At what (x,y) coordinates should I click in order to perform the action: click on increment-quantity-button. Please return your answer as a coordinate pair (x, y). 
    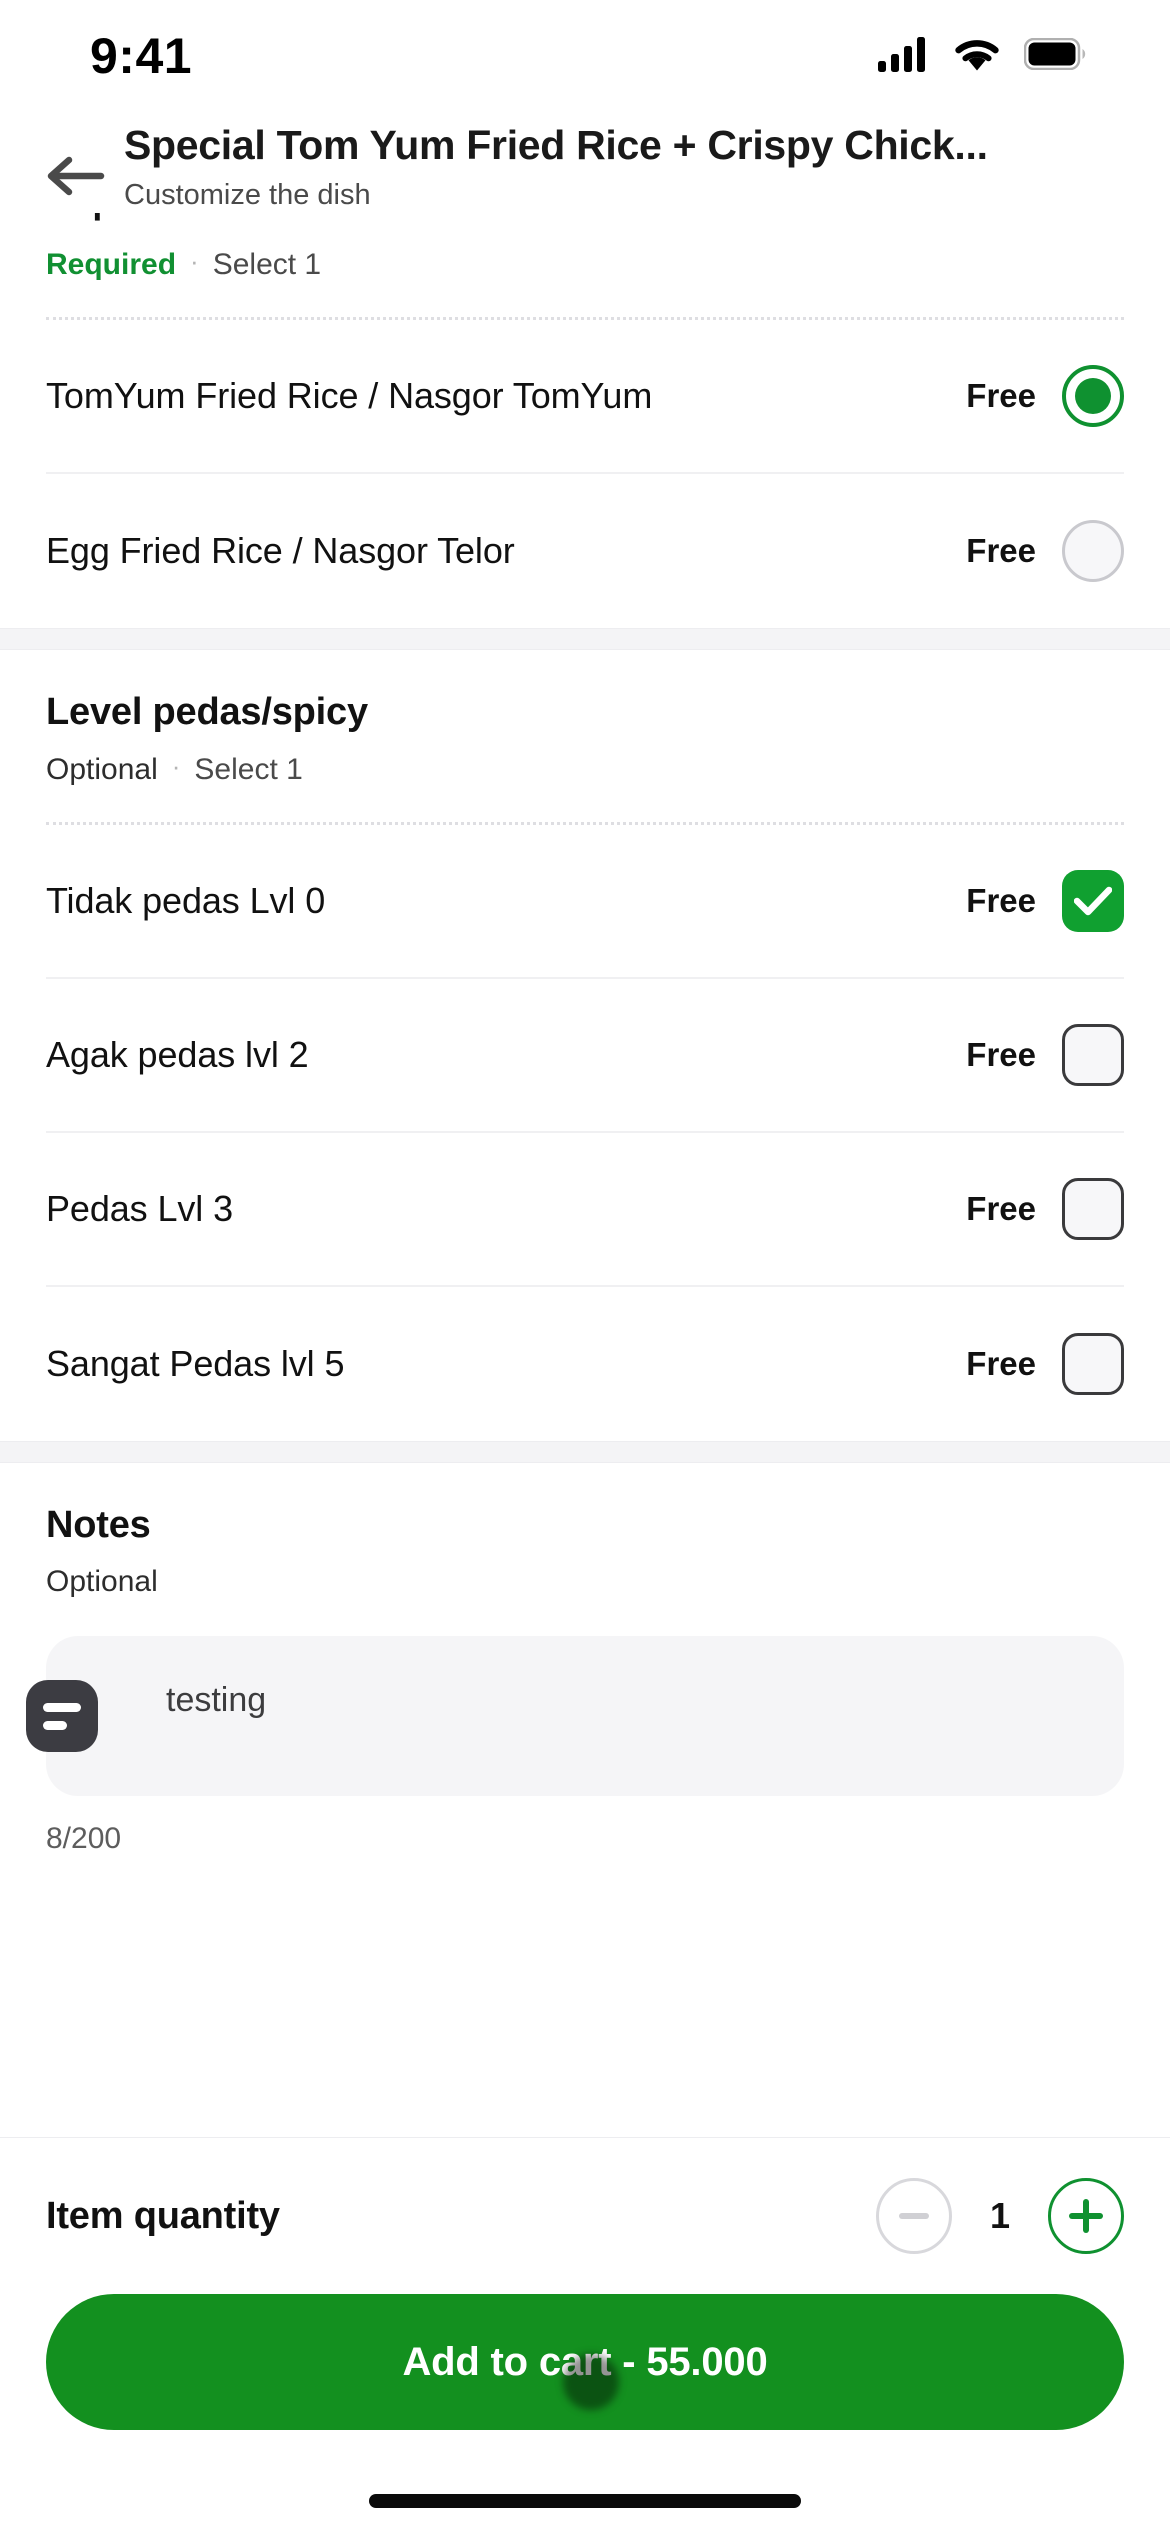
    Looking at the image, I should click on (1086, 2216).